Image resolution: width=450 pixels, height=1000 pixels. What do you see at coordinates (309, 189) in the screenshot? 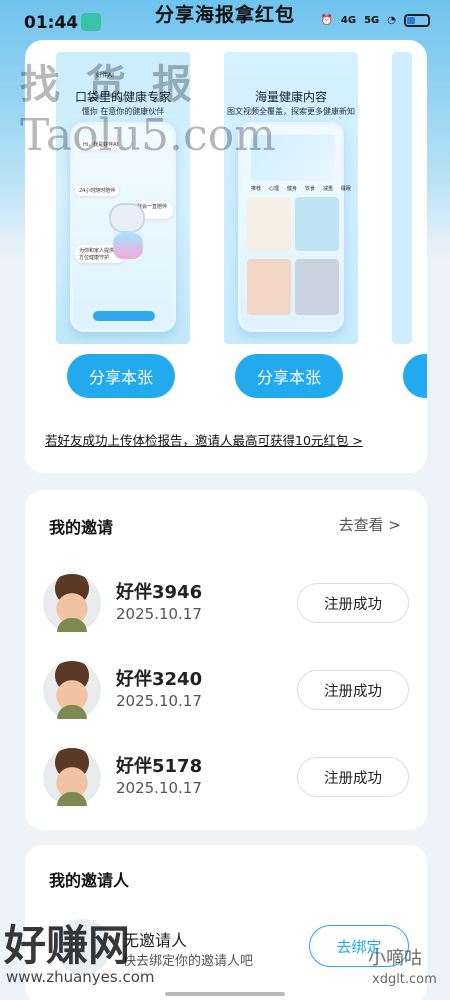
I see `app-tab: 饮食` at bounding box center [309, 189].